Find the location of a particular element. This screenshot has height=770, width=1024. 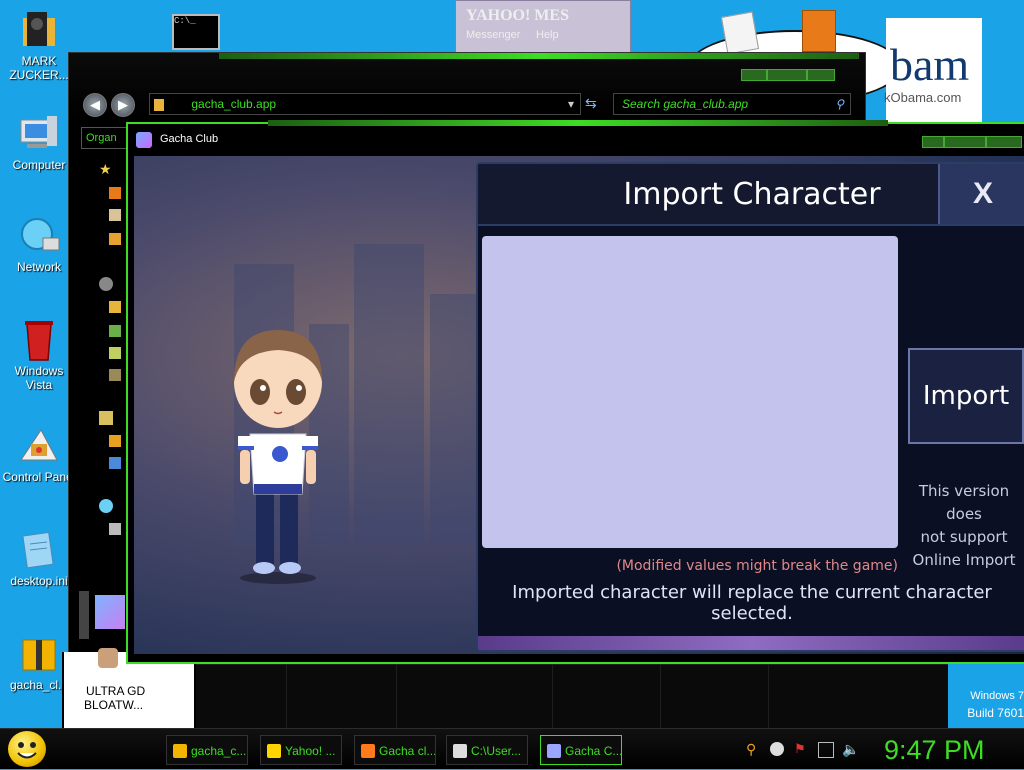

import-button: Import is located at coordinates (966, 396).